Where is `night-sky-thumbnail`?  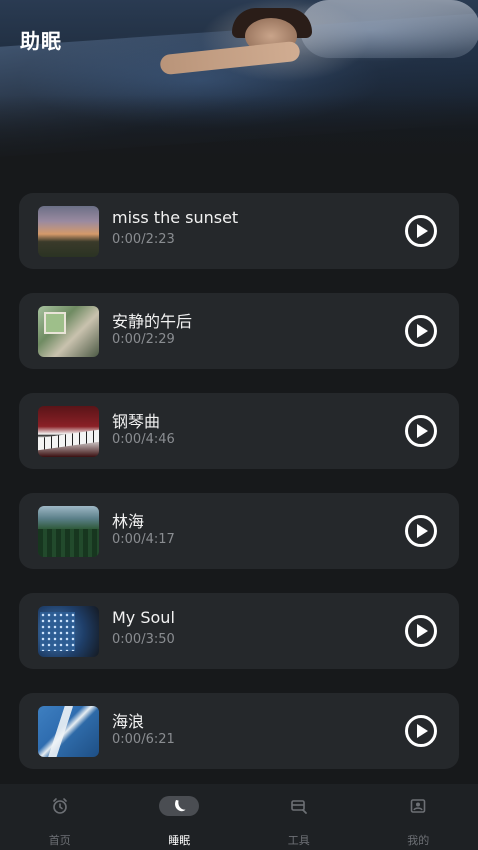 night-sky-thumbnail is located at coordinates (68, 631).